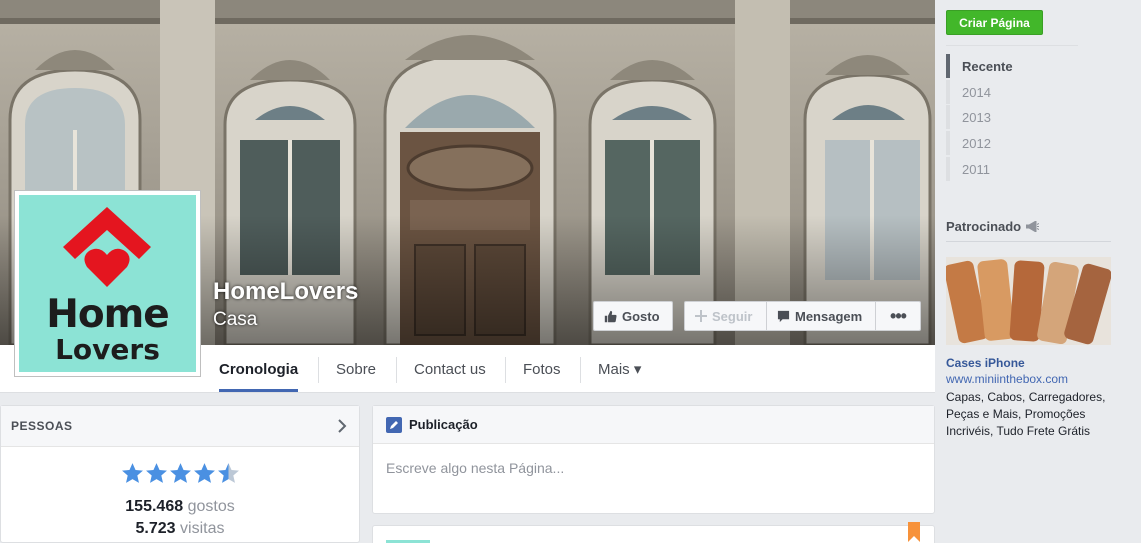 The width and height of the screenshot is (1141, 543). I want to click on ad-title: Cases iPhone, so click(985, 363).